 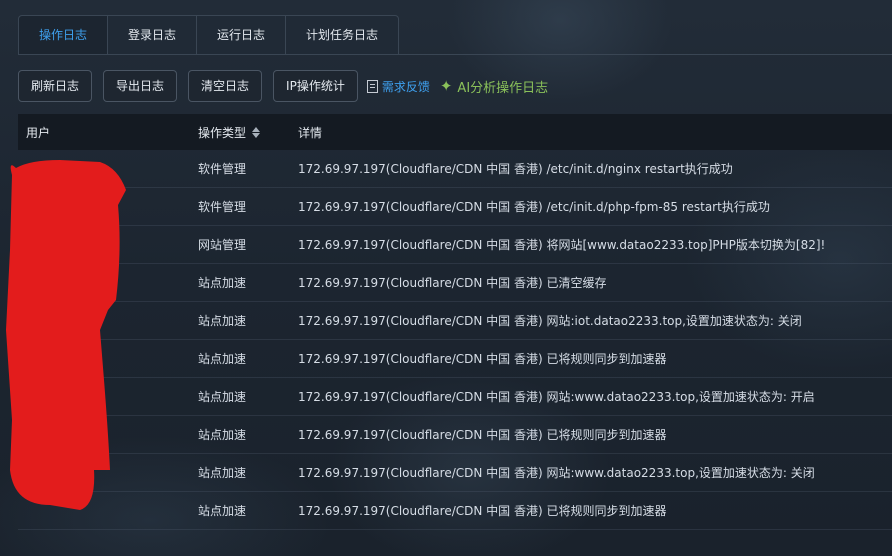 I want to click on header-type: 操作类型, so click(x=248, y=132).